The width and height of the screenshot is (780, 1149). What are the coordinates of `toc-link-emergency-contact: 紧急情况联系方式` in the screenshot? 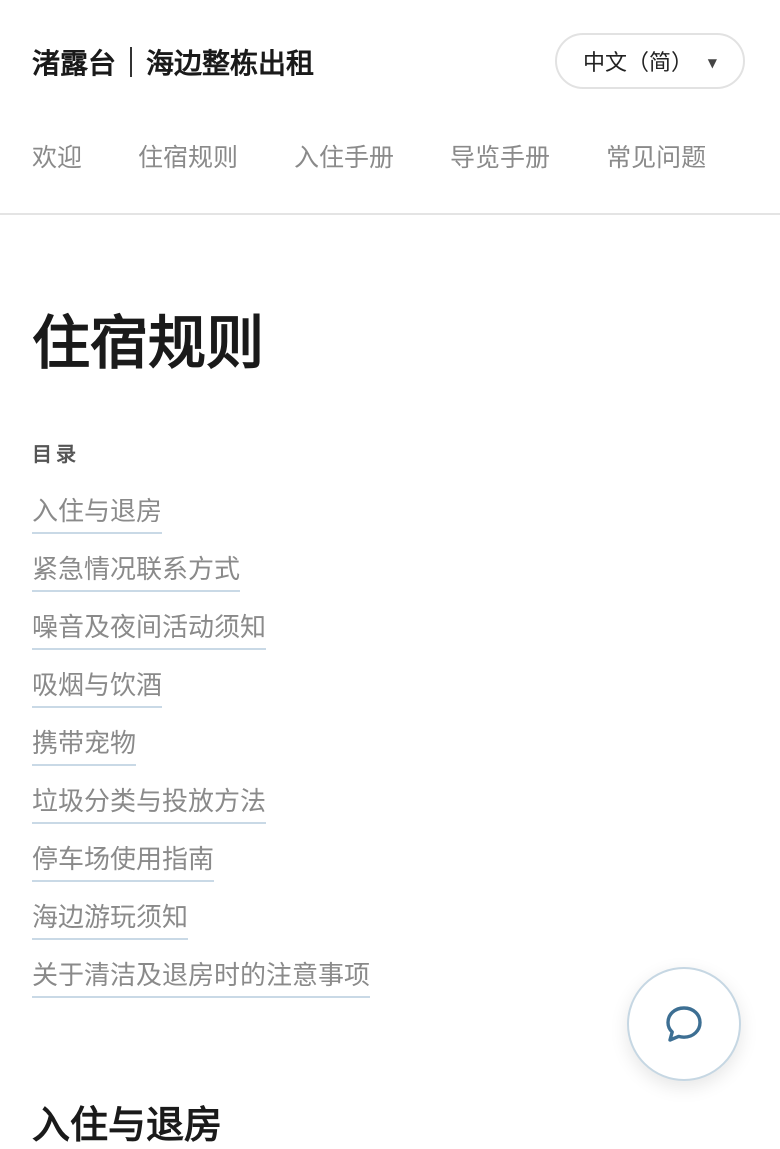 It's located at (136, 572).